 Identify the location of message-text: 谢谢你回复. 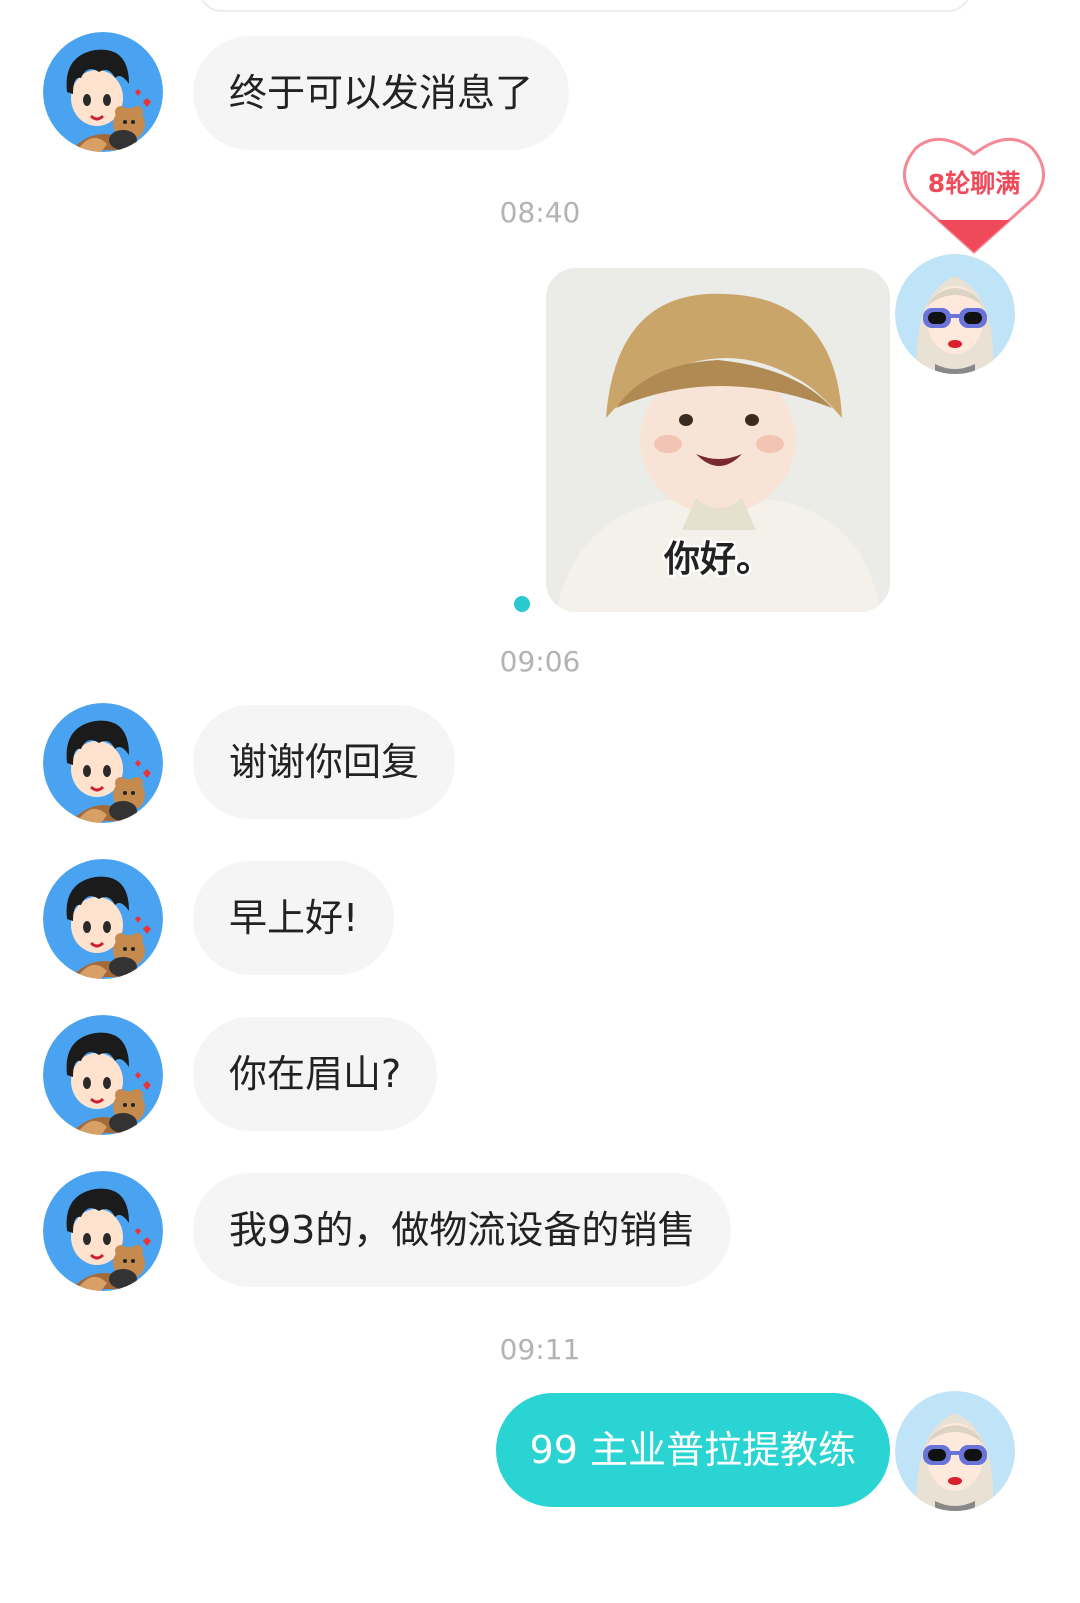
(324, 762).